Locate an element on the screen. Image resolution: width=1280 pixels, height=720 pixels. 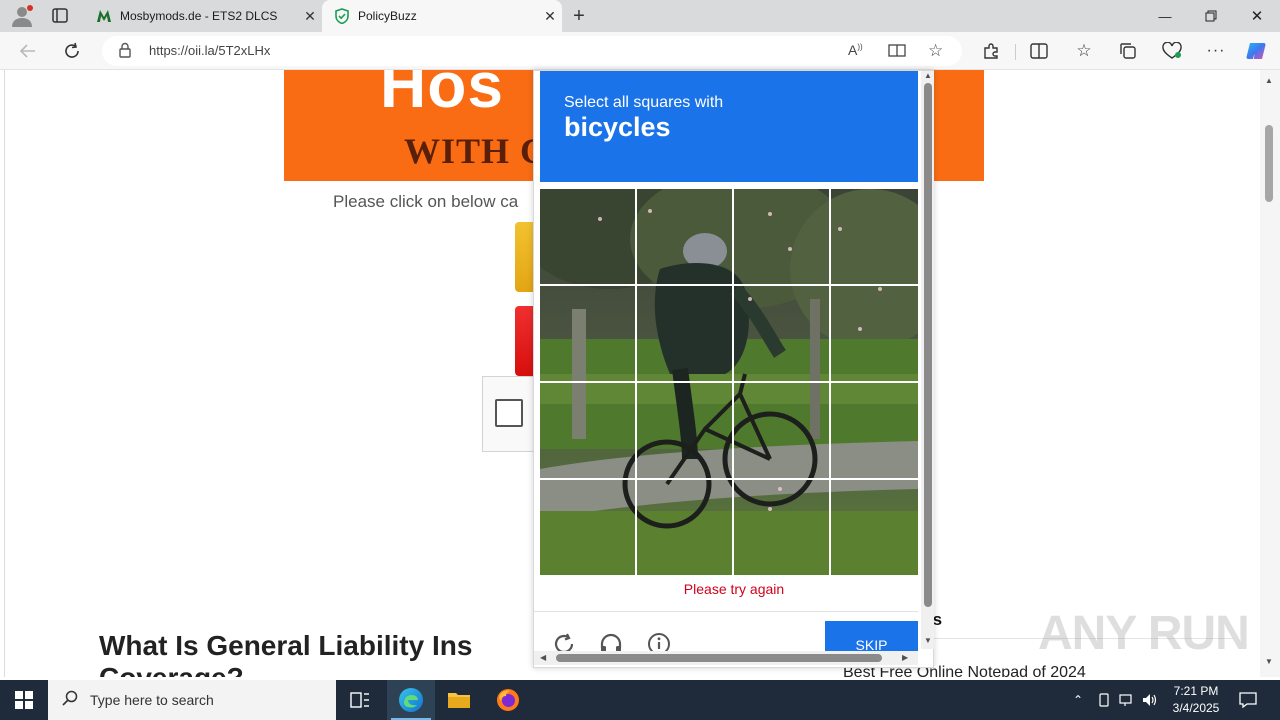
device-icon is located at coordinates (1104, 700).